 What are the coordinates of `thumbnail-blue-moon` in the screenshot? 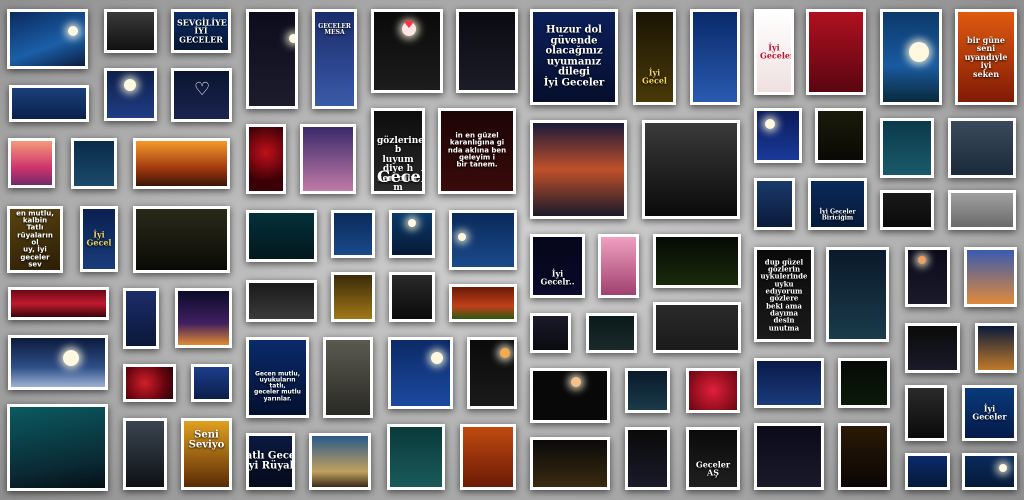 It's located at (778, 135).